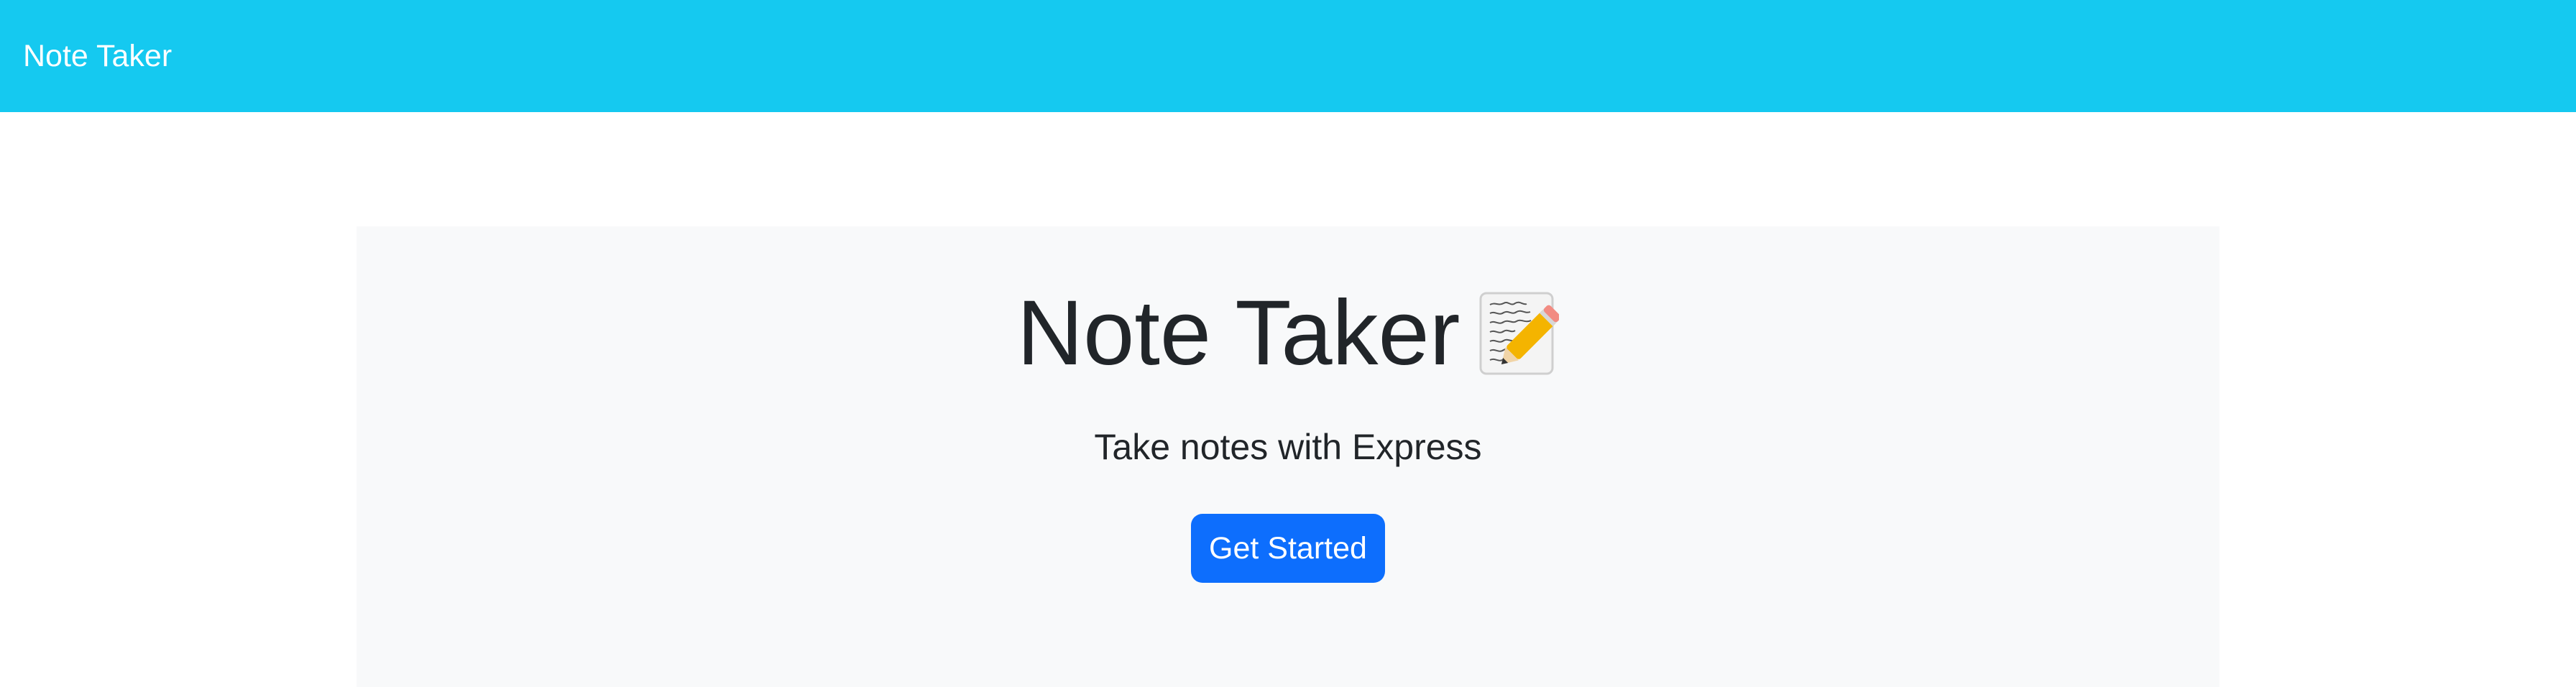 The width and height of the screenshot is (2576, 687). What do you see at coordinates (1288, 447) in the screenshot?
I see `hero-subtitle: Take notes with Express` at bounding box center [1288, 447].